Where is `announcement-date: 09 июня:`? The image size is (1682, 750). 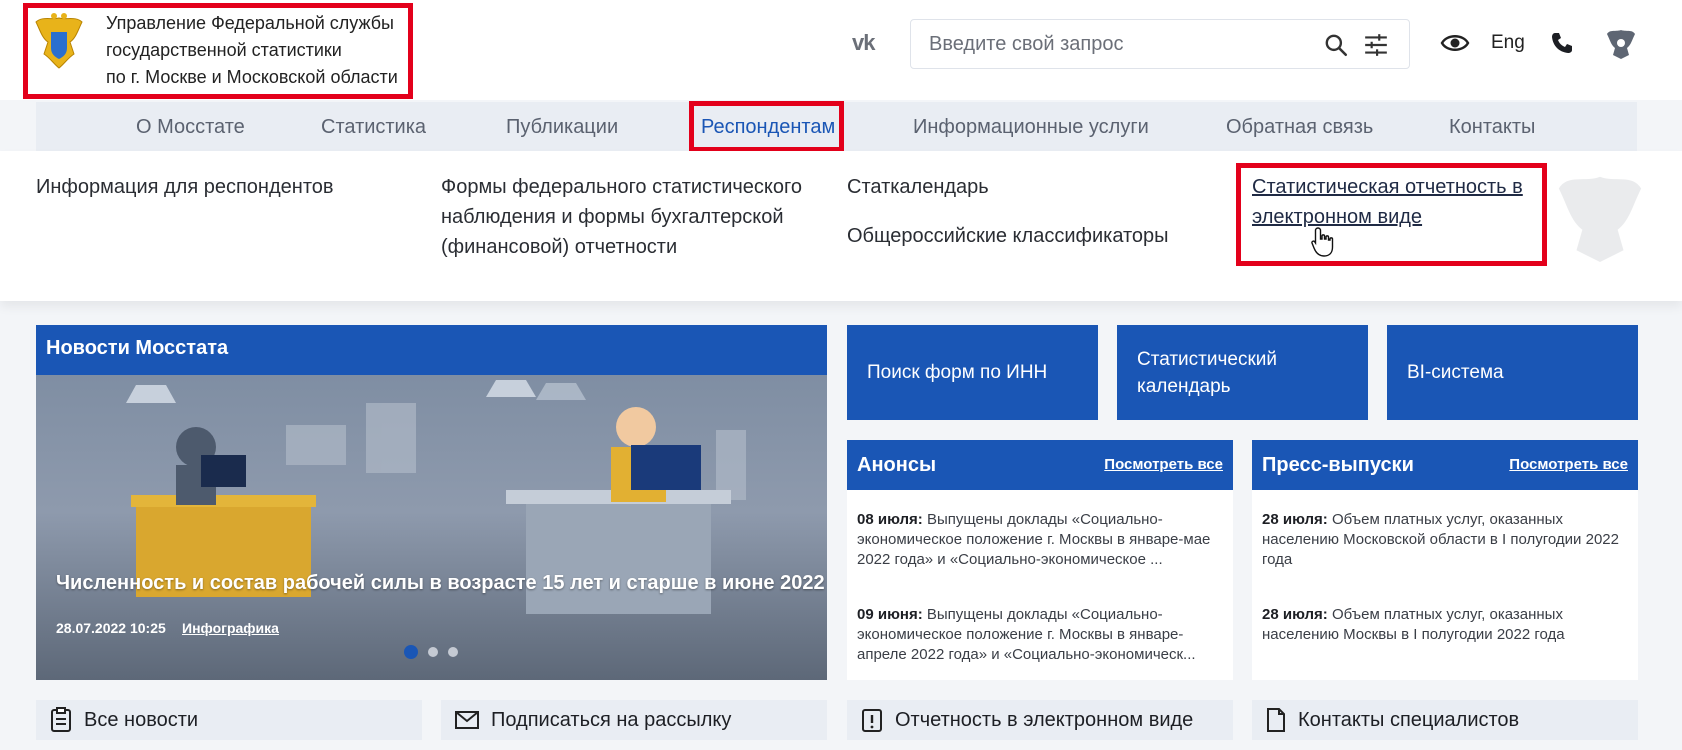
announcement-date: 09 июня: is located at coordinates (890, 614).